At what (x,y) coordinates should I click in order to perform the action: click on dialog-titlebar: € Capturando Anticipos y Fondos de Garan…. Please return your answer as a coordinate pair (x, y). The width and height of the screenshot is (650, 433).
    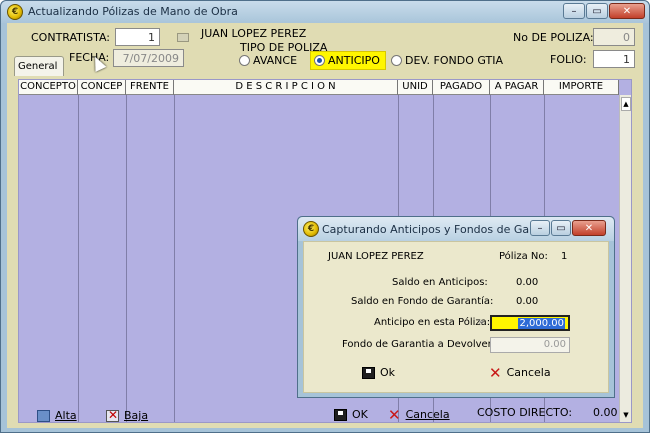
    Looking at the image, I should click on (456, 229).